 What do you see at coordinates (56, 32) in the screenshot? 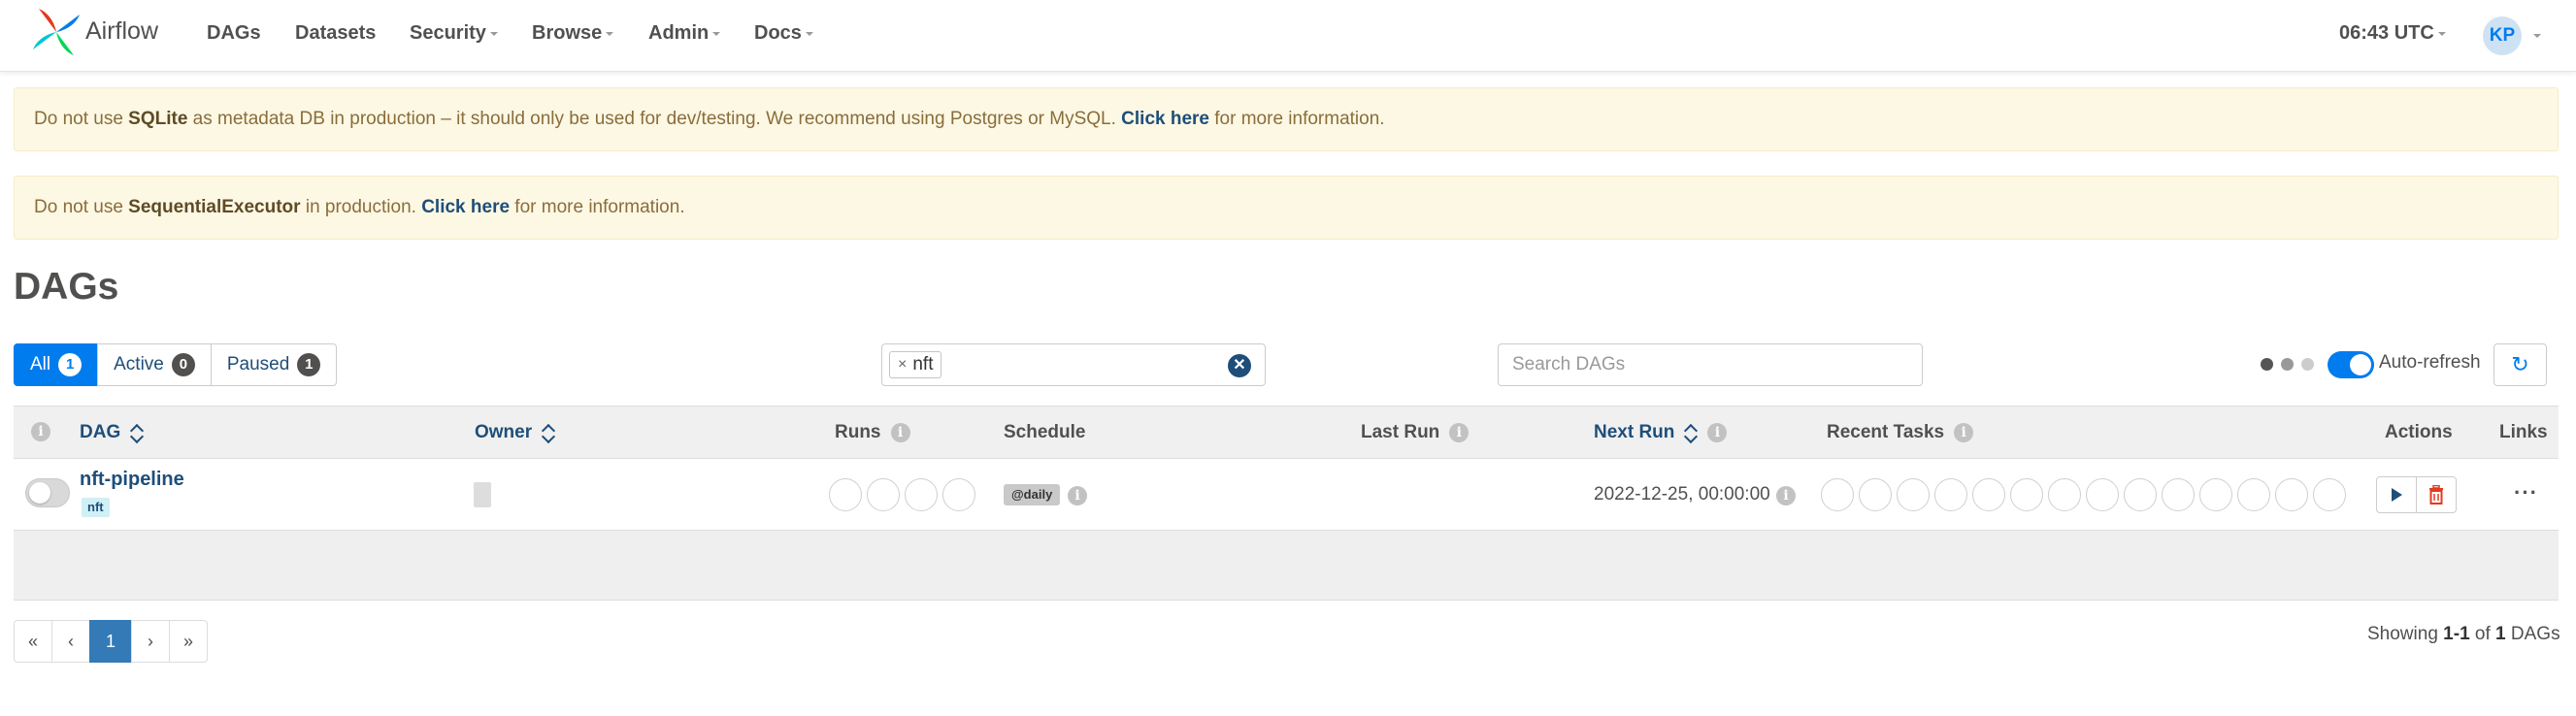
I see `airflow-logo-icon` at bounding box center [56, 32].